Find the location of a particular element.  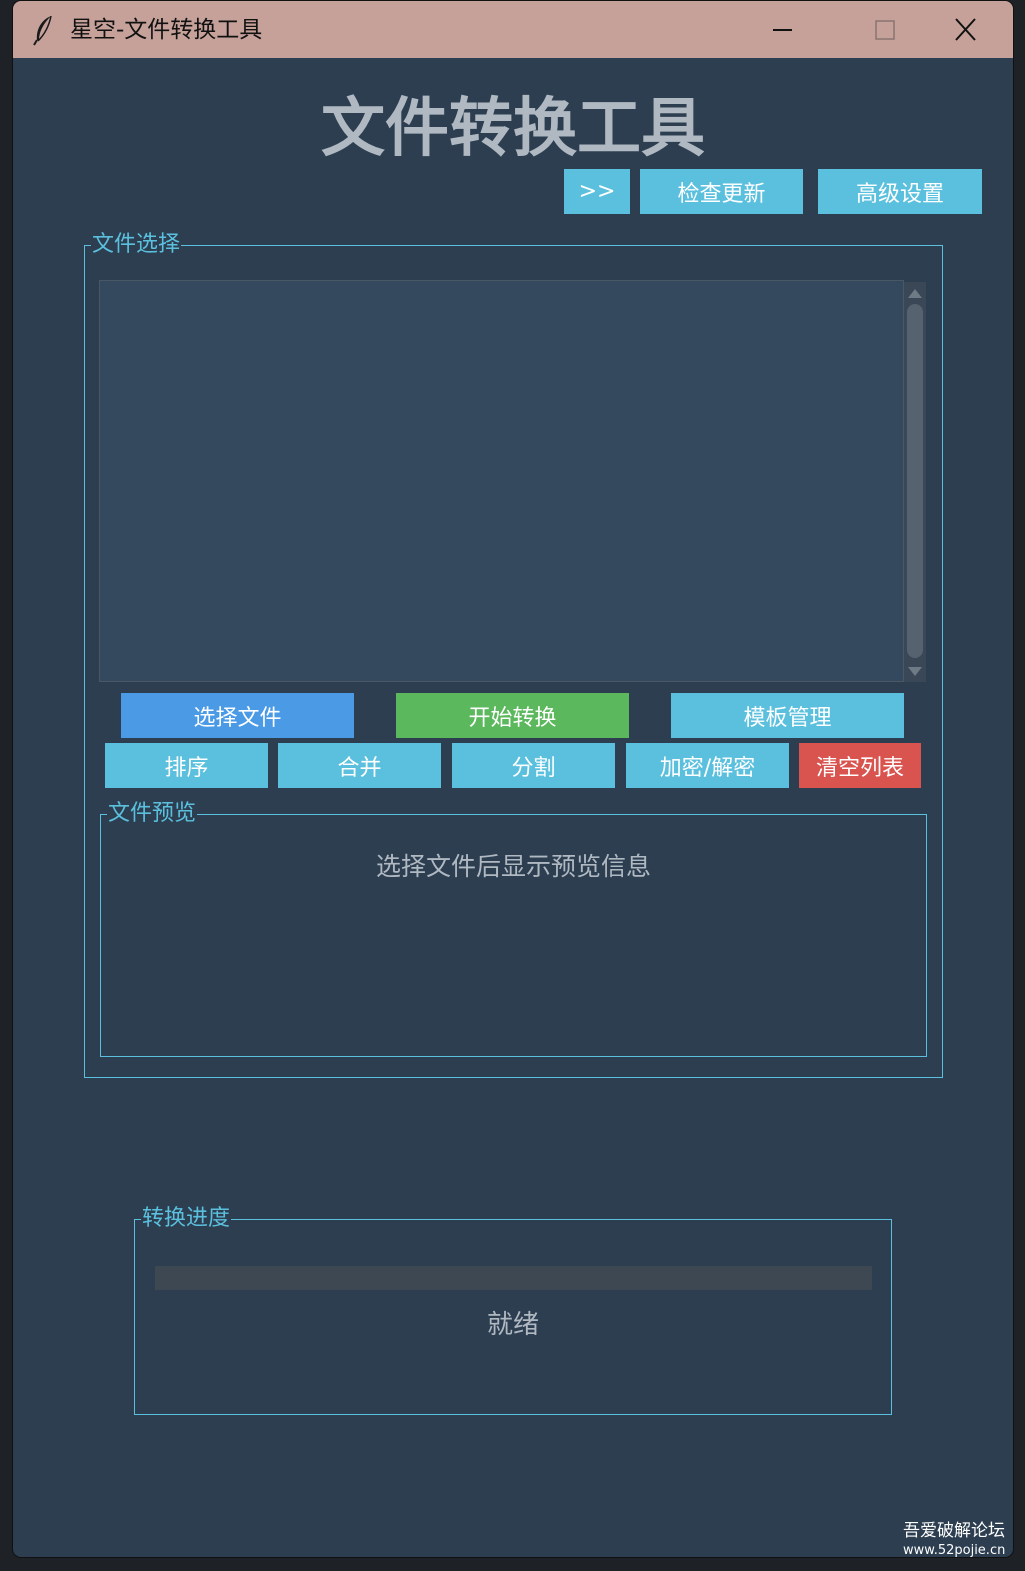

file-preview-group: 文件预览 选择文件后显示预览信息 is located at coordinates (513, 928).